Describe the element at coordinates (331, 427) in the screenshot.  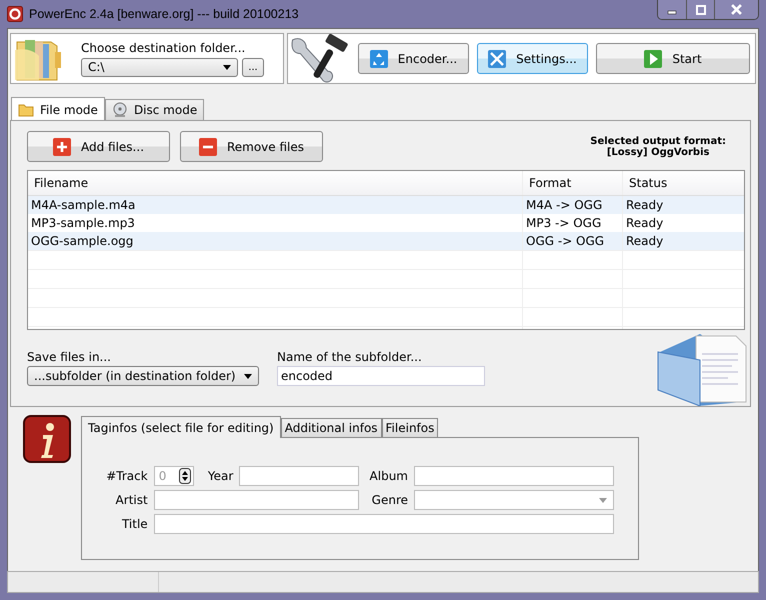
I see `tab: Additional infos` at that location.